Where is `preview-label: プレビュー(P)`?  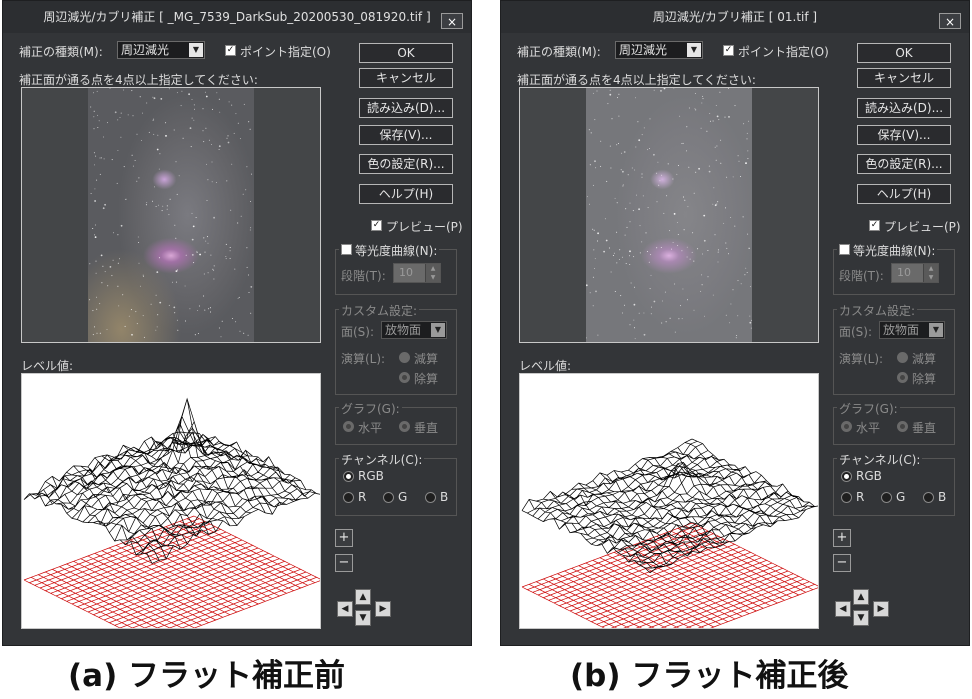 preview-label: プレビュー(P) is located at coordinates (424, 227).